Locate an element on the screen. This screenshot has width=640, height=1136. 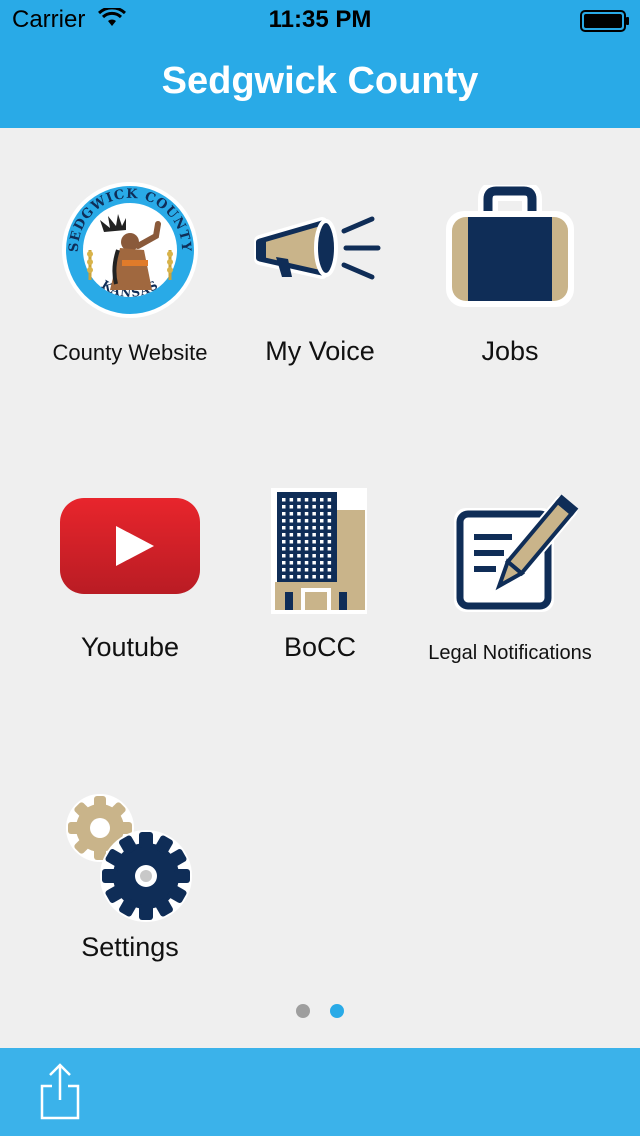
share-icon is located at coordinates (60, 1092).